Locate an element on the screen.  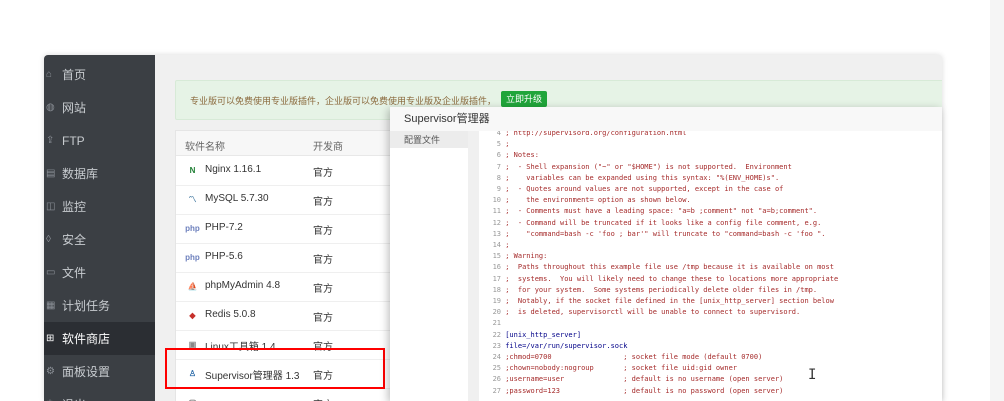
sidebar-item: ◊ 安全 is located at coordinates (99, 239).